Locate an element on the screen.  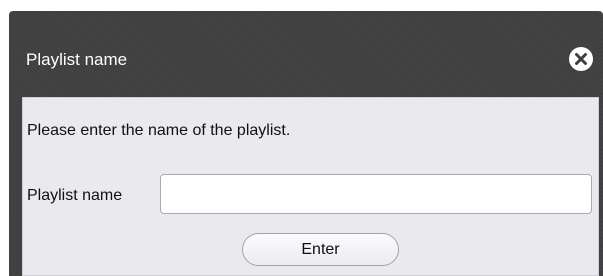
close-icon is located at coordinates (581, 59).